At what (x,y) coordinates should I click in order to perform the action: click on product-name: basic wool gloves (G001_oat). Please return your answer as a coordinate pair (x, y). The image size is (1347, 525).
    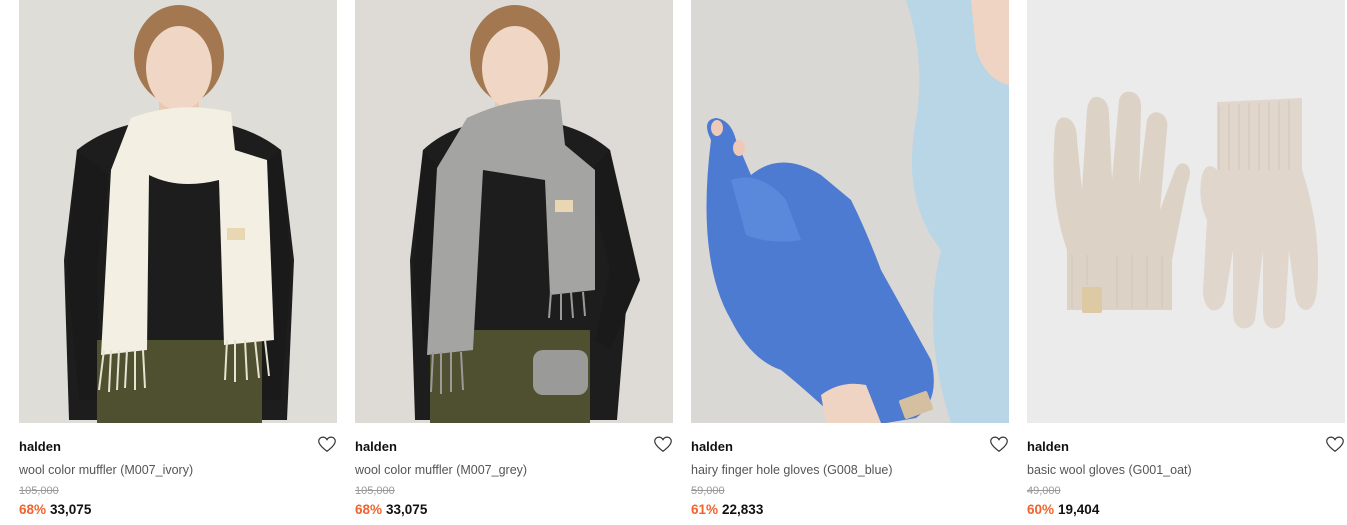
    Looking at the image, I should click on (1186, 470).